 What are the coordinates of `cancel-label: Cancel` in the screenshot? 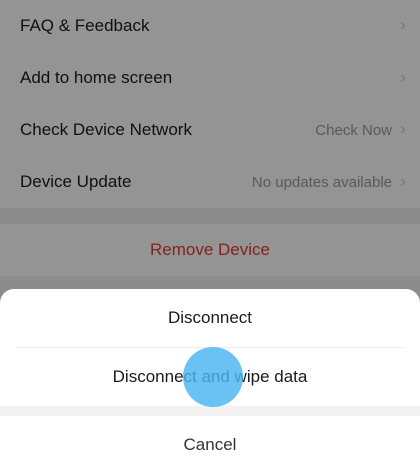 It's located at (210, 444).